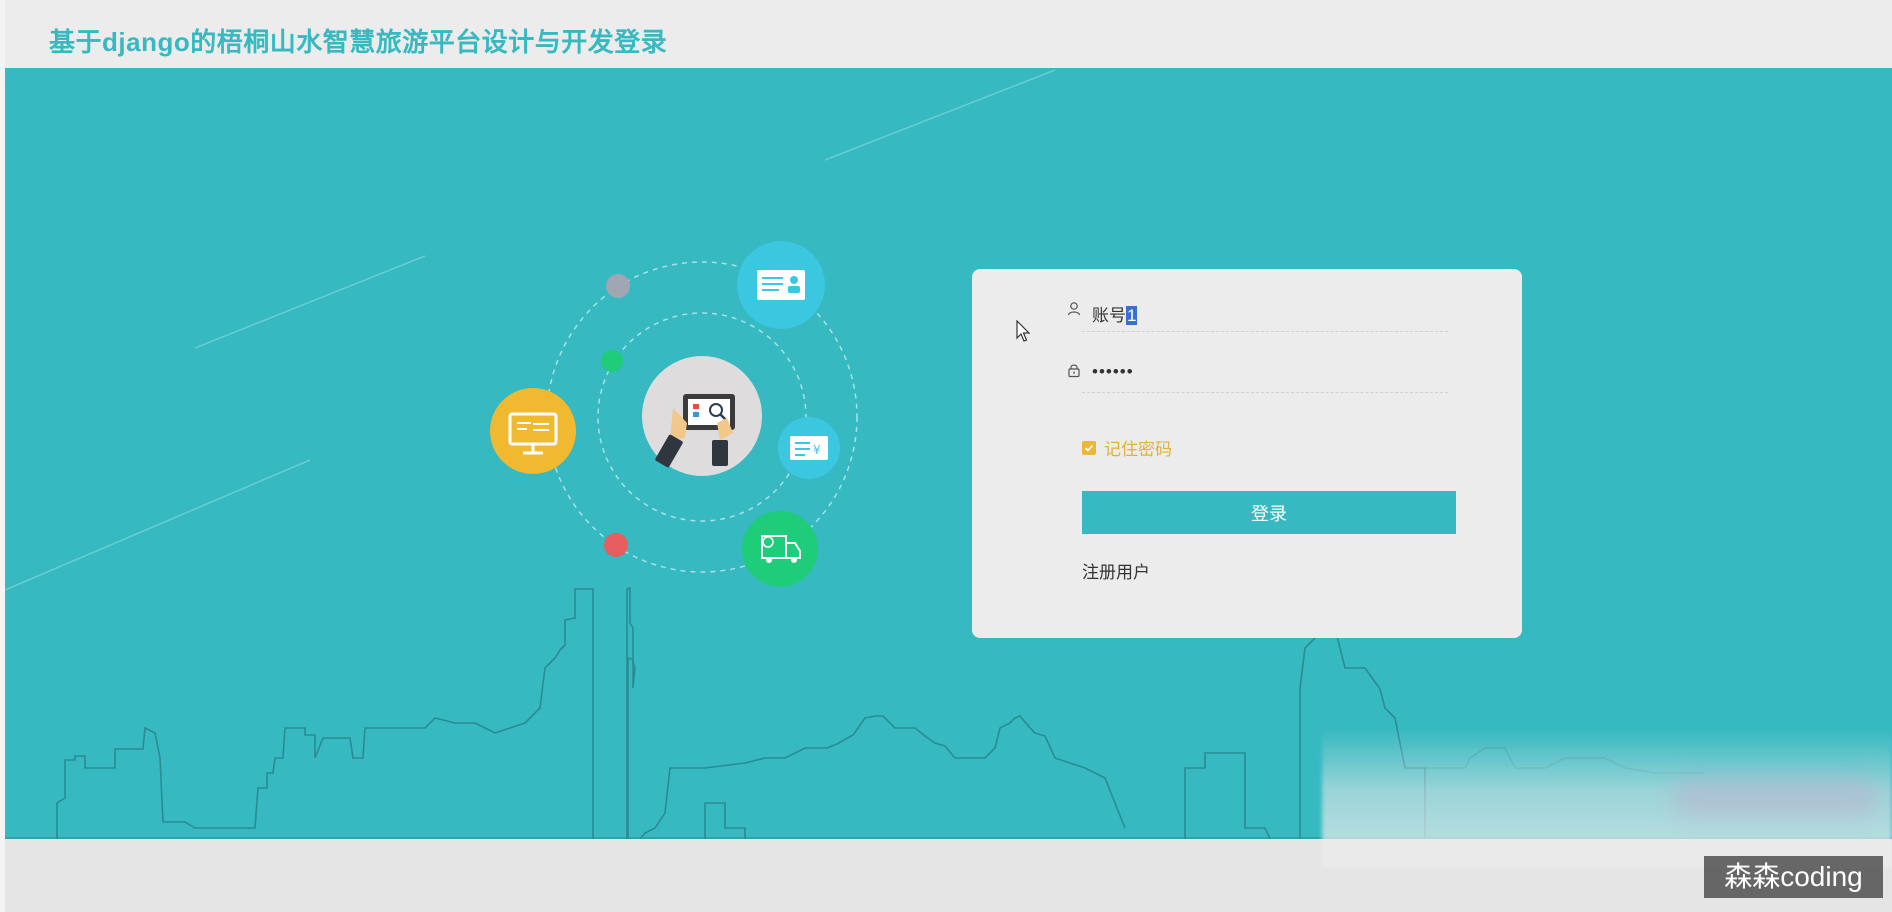 This screenshot has height=912, width=1892. I want to click on monitor-icon, so click(533, 431).